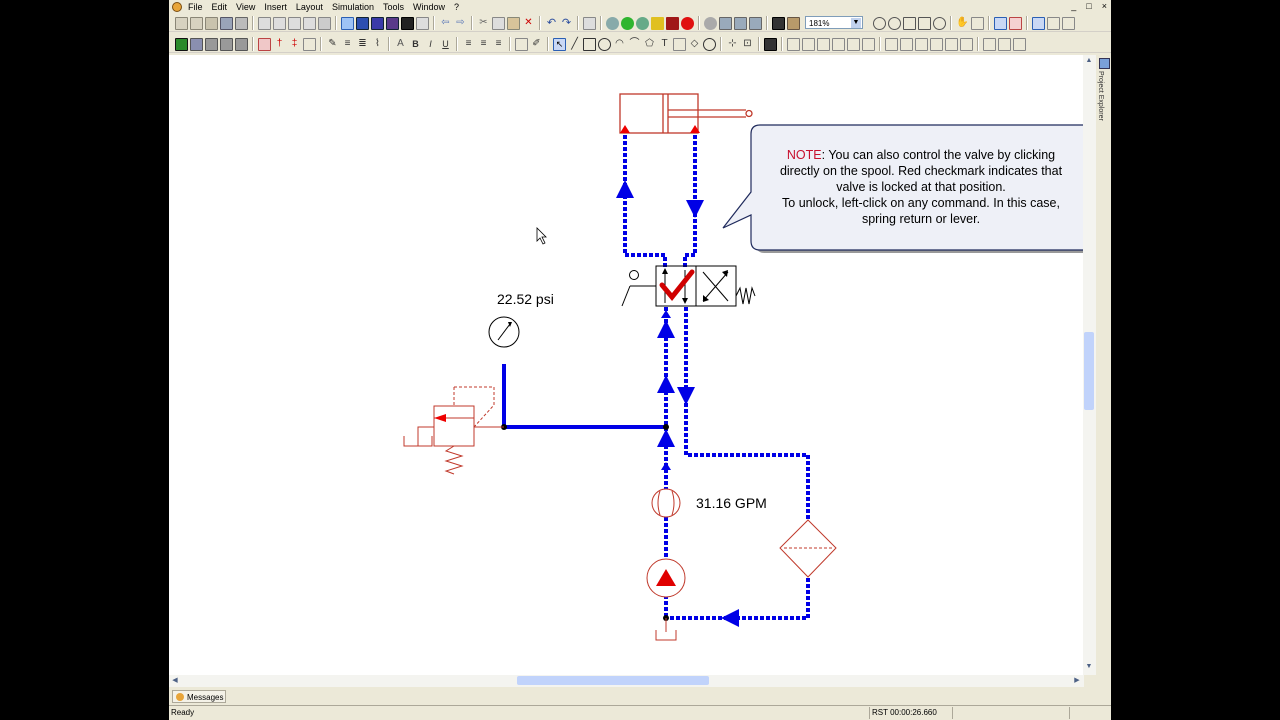 This screenshot has height=720, width=1280. I want to click on valve-lever-handle, so click(626, 296).